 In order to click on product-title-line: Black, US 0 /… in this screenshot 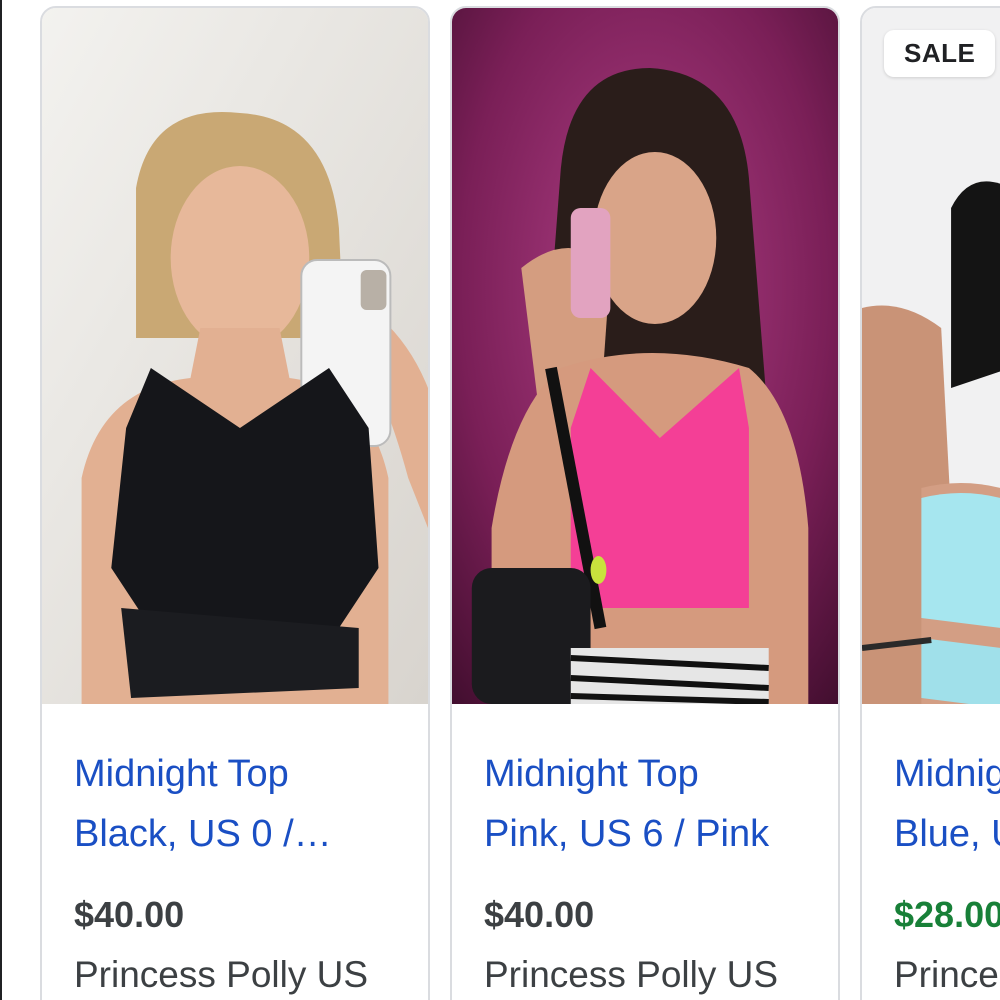, I will do `click(203, 834)`.